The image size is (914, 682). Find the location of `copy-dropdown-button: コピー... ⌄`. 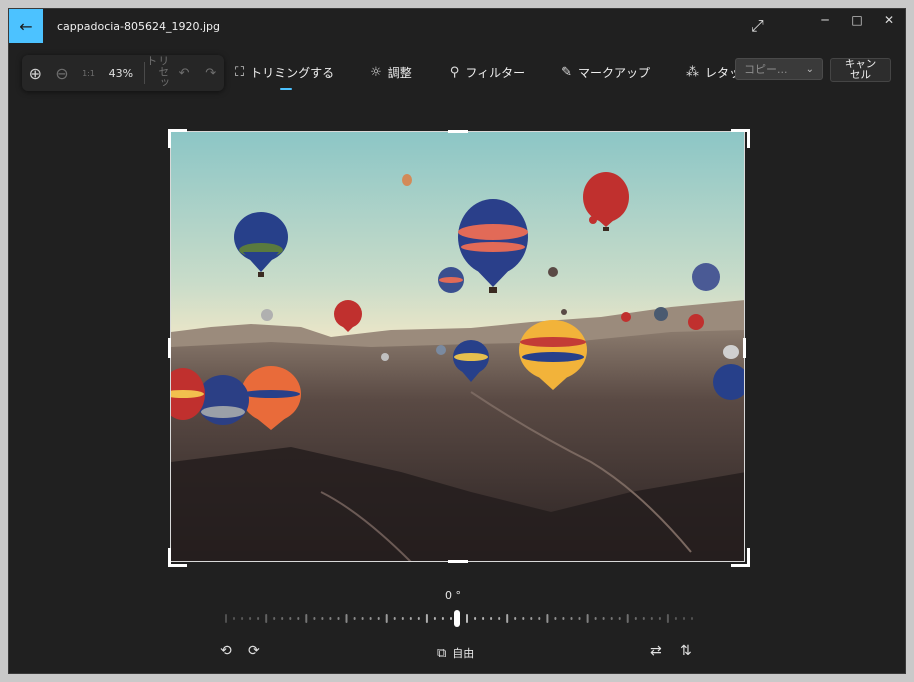

copy-dropdown-button: コピー... ⌄ is located at coordinates (779, 69).